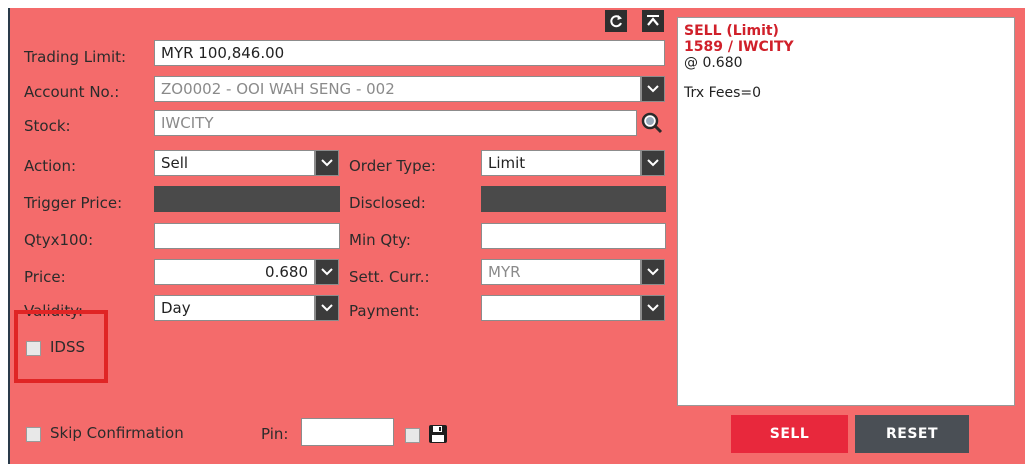  Describe the element at coordinates (389, 277) in the screenshot. I see `sett-curr-label: Sett. Curr.:` at that location.